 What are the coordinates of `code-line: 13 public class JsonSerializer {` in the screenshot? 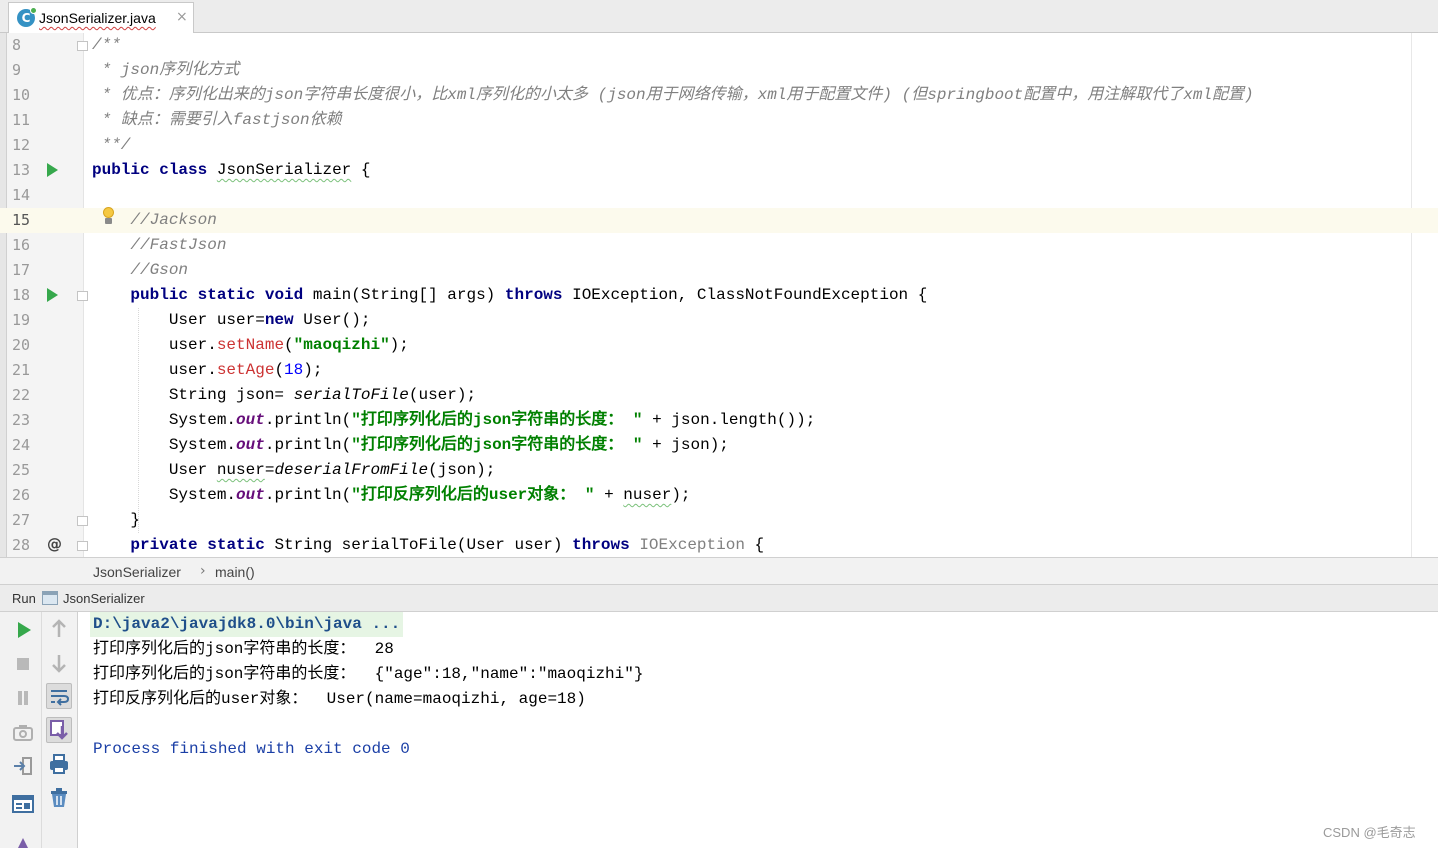 It's located at (719, 170).